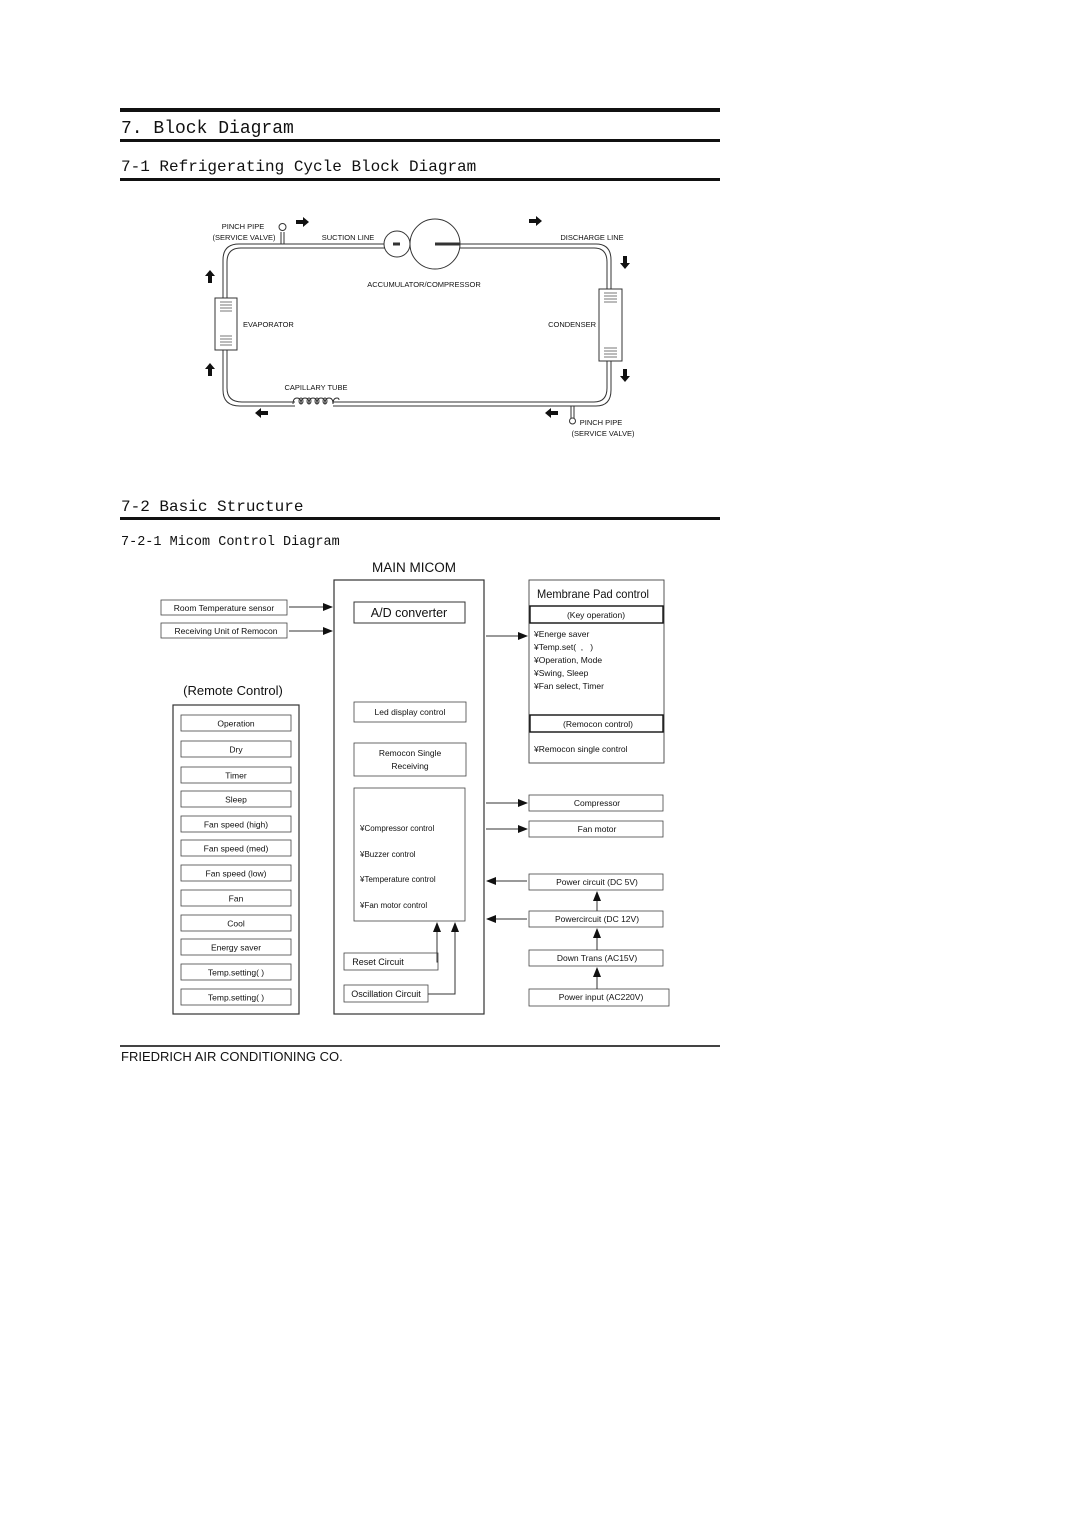 Image resolution: width=1080 pixels, height=1527 pixels. I want to click on down-trans-label: Down Trans (AC15V), so click(597, 958).